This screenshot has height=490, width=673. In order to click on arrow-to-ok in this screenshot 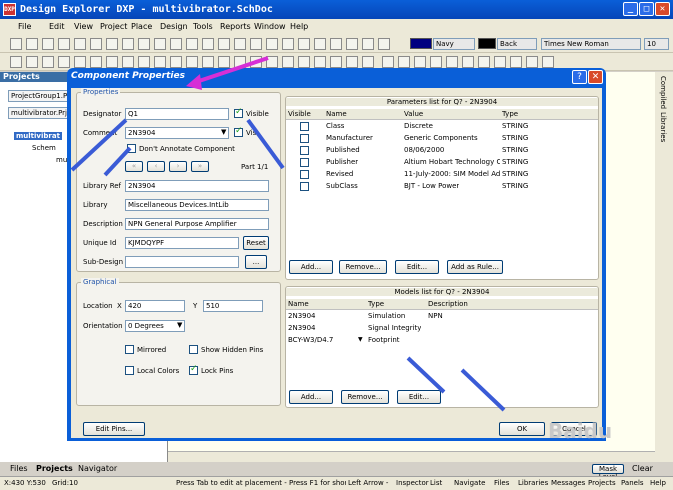, I will do `click(483, 390)`.